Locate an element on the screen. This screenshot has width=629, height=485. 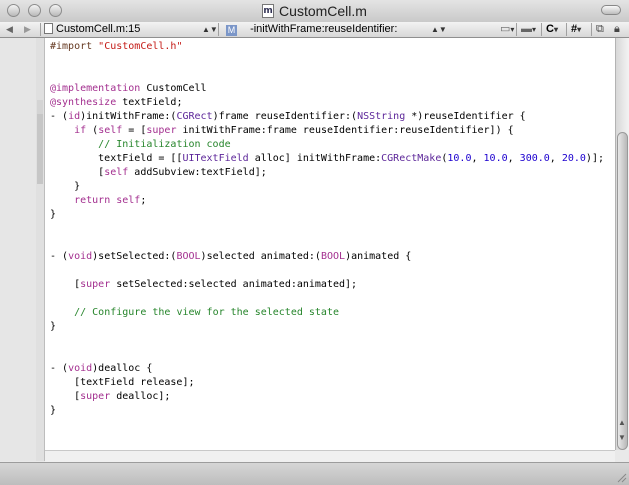
toolbar-toggle-button is located at coordinates (611, 10).